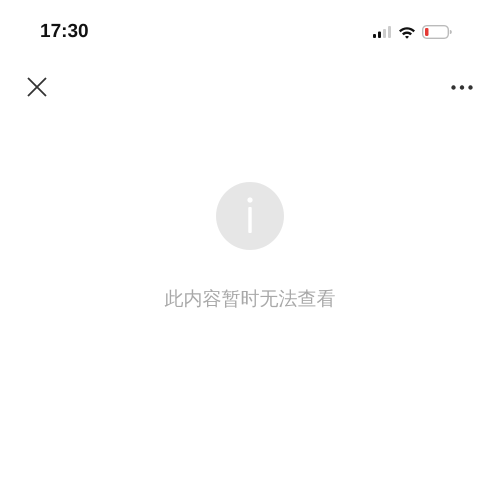  Describe the element at coordinates (64, 32) in the screenshot. I see `status-time: 17:30` at that location.